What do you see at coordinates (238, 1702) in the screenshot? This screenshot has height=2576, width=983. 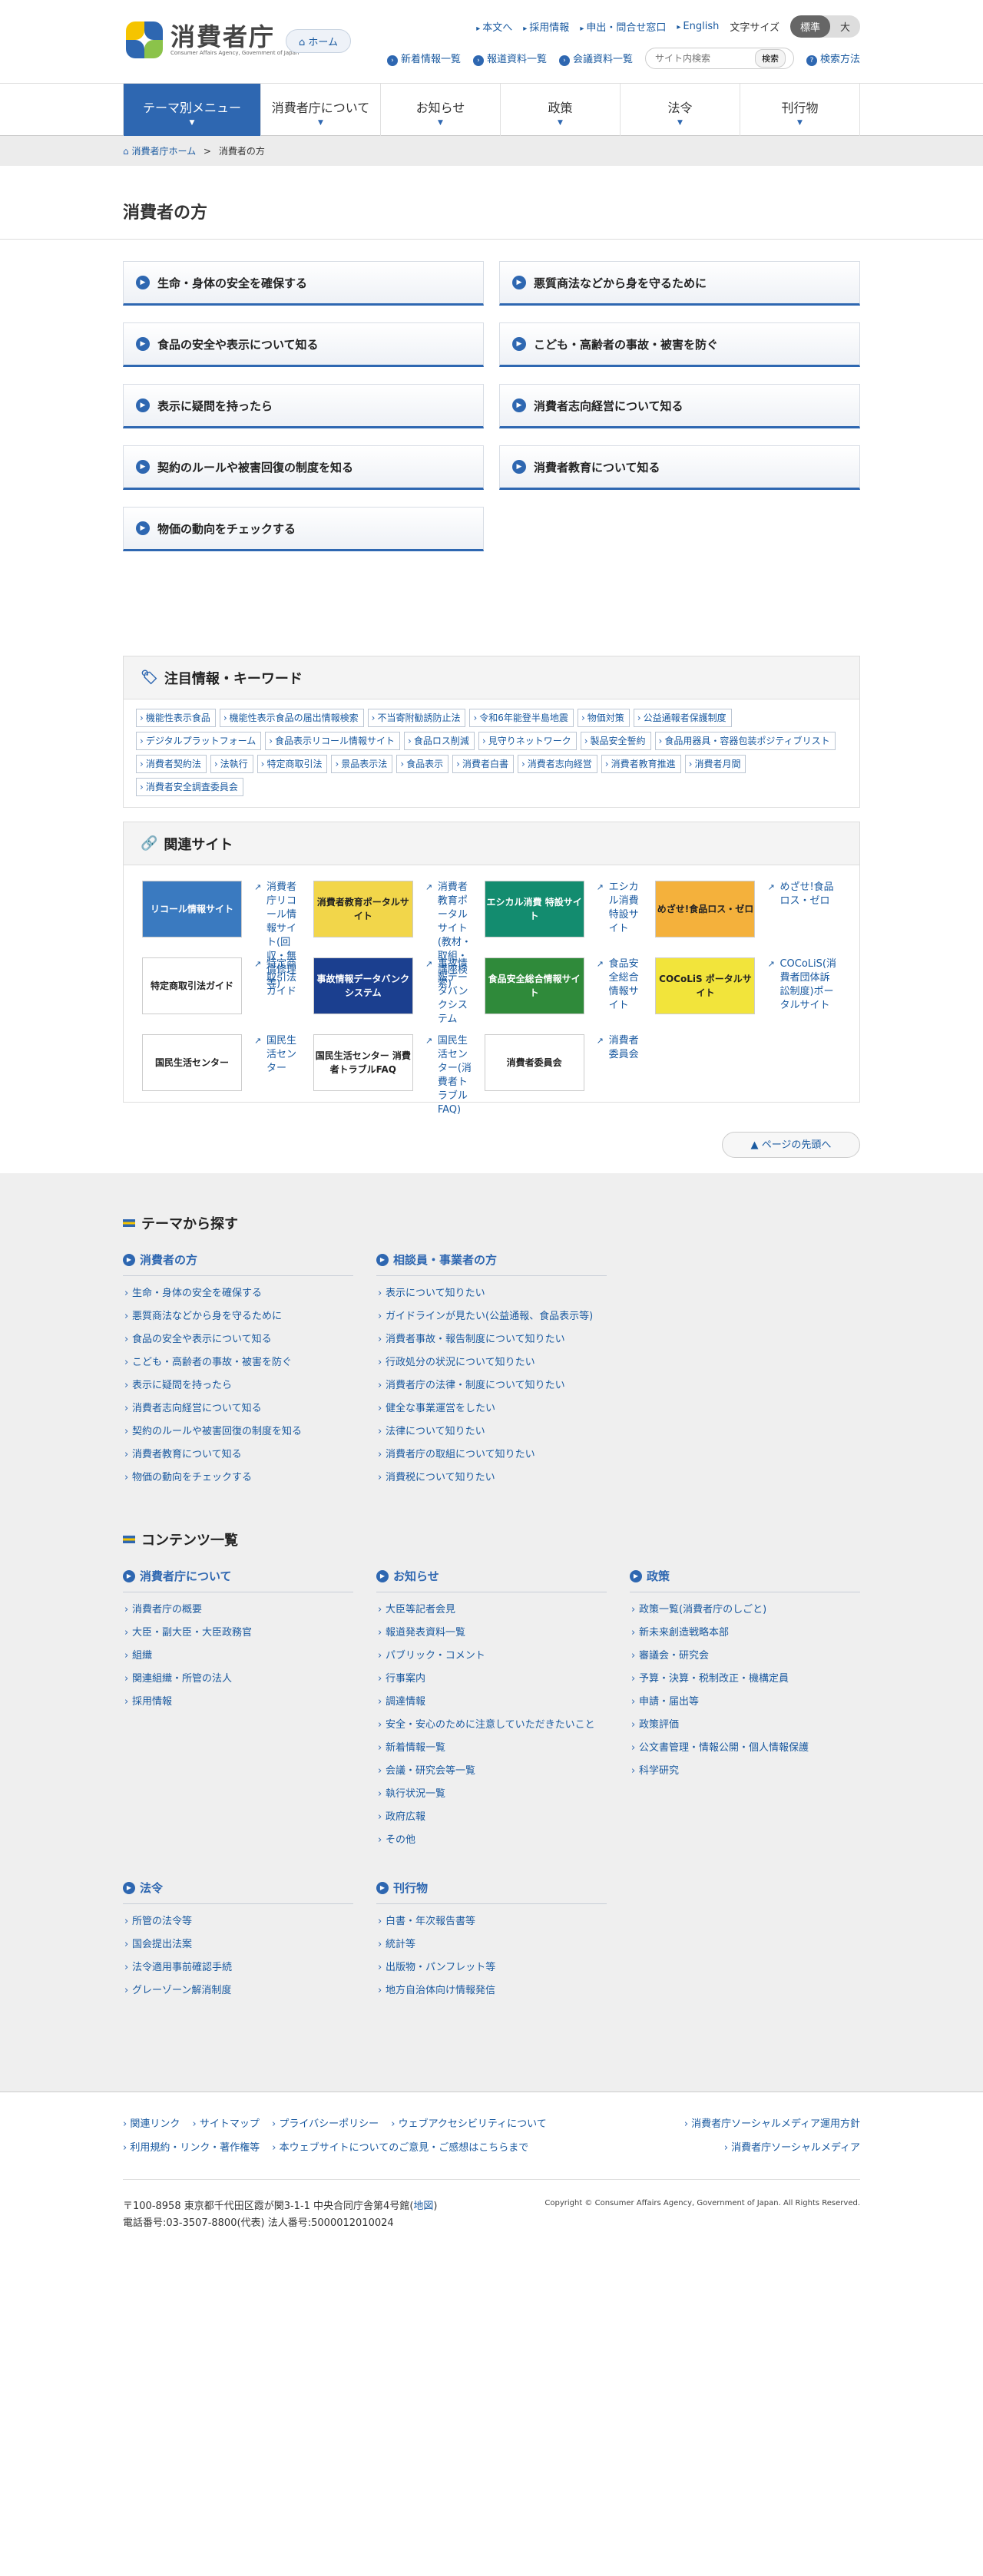 I see `footer-nav-link: 採用情報` at bounding box center [238, 1702].